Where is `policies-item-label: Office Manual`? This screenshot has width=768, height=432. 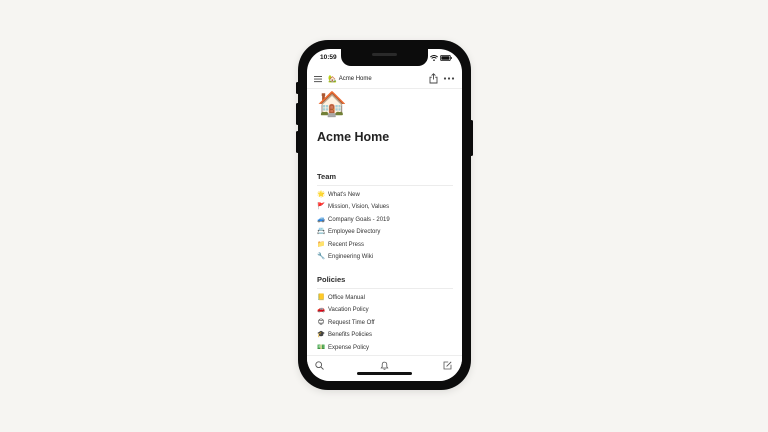
policies-item-label: Office Manual is located at coordinates (346, 297).